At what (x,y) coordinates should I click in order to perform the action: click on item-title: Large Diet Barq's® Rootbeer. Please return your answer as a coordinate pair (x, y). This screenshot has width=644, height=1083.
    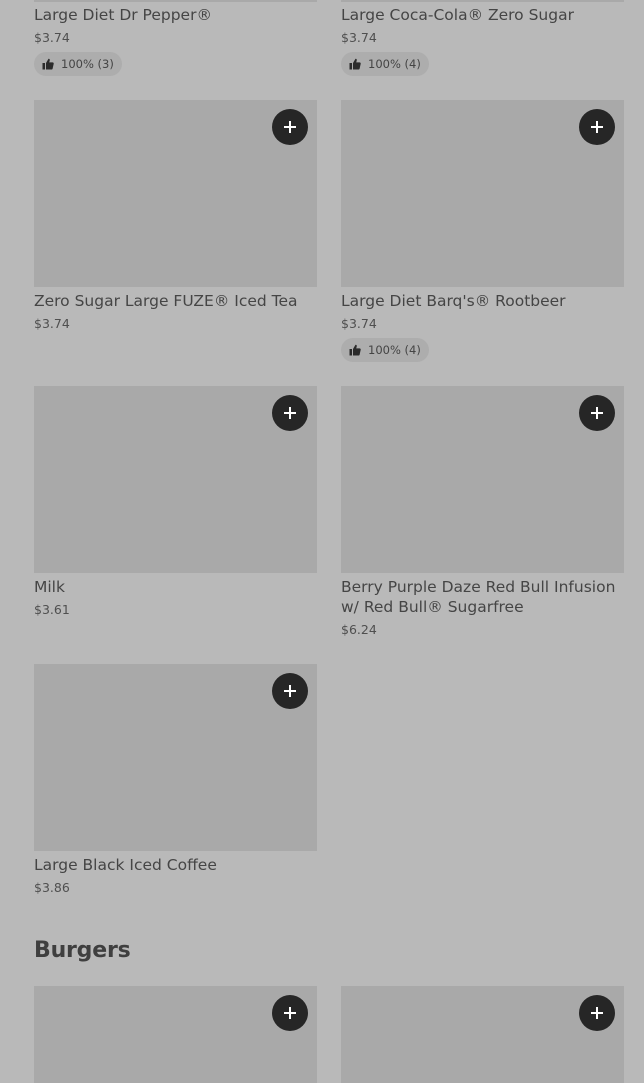
    Looking at the image, I should click on (453, 301).